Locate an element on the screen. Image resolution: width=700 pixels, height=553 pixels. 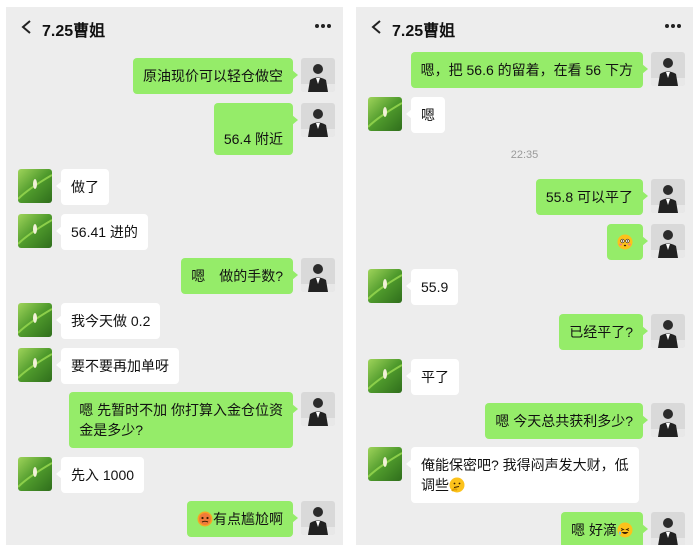
message-bubble: 嗯 今天总共获利多少? is located at coordinates (566, 421).